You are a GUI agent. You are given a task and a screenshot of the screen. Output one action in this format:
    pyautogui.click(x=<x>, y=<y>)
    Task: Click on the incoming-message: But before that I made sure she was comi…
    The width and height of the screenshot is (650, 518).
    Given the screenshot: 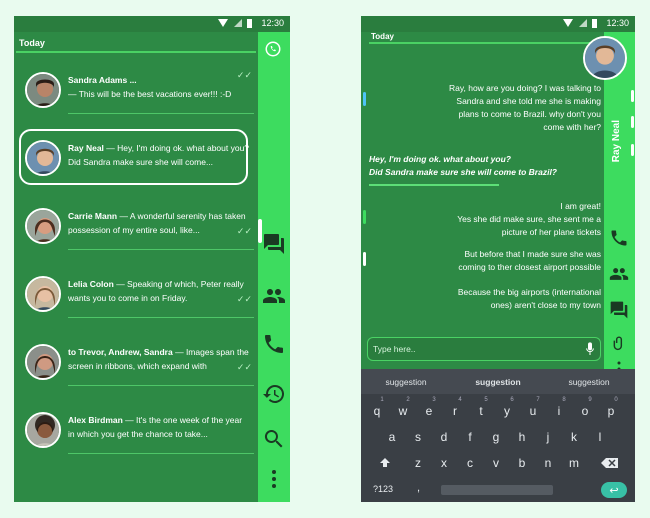 What is the action you would take?
    pyautogui.click(x=529, y=260)
    